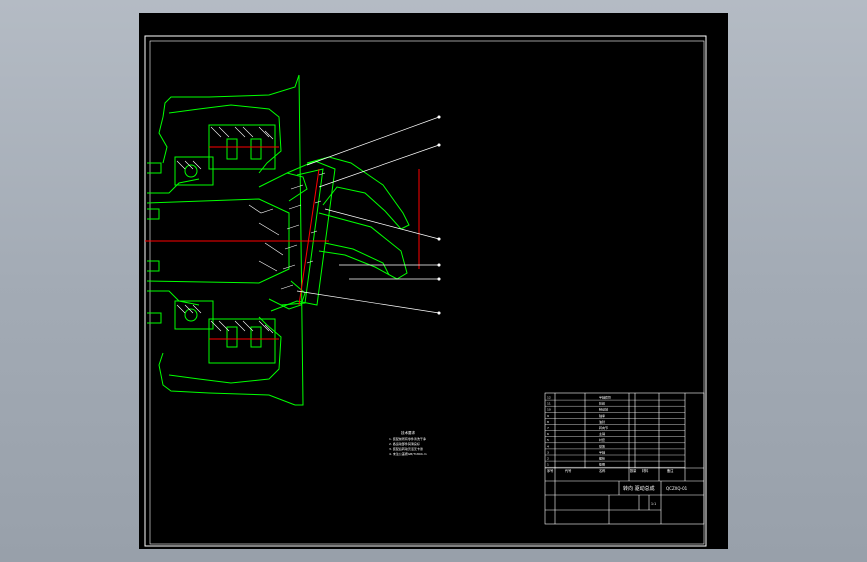  What do you see at coordinates (408, 453) in the screenshot?
I see `note-line: 4. 未注公差按GB/T1804-m` at bounding box center [408, 453].